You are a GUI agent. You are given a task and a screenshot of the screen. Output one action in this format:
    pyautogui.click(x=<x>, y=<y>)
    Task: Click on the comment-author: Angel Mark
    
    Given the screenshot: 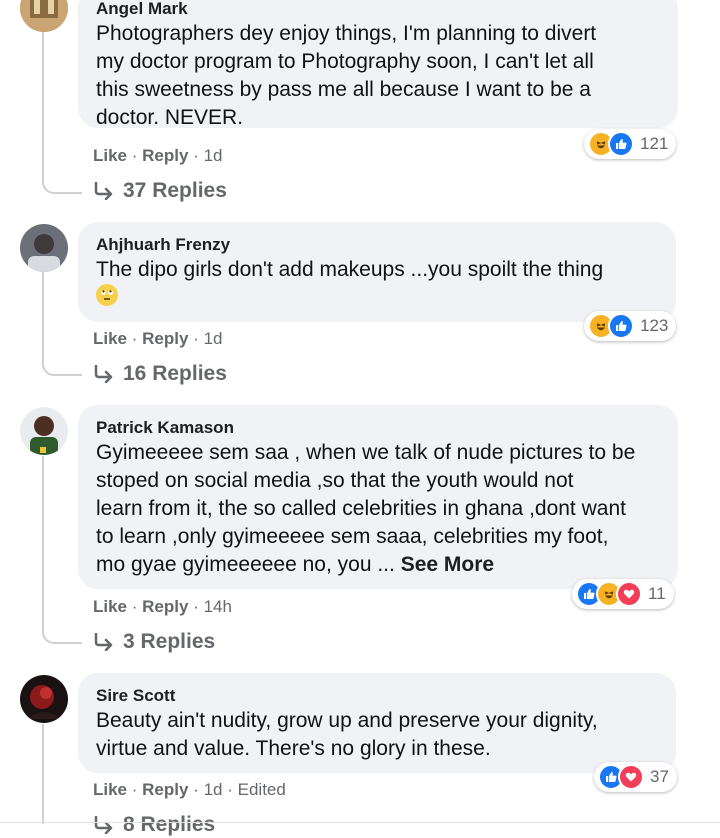 What is the action you would take?
    pyautogui.click(x=378, y=10)
    